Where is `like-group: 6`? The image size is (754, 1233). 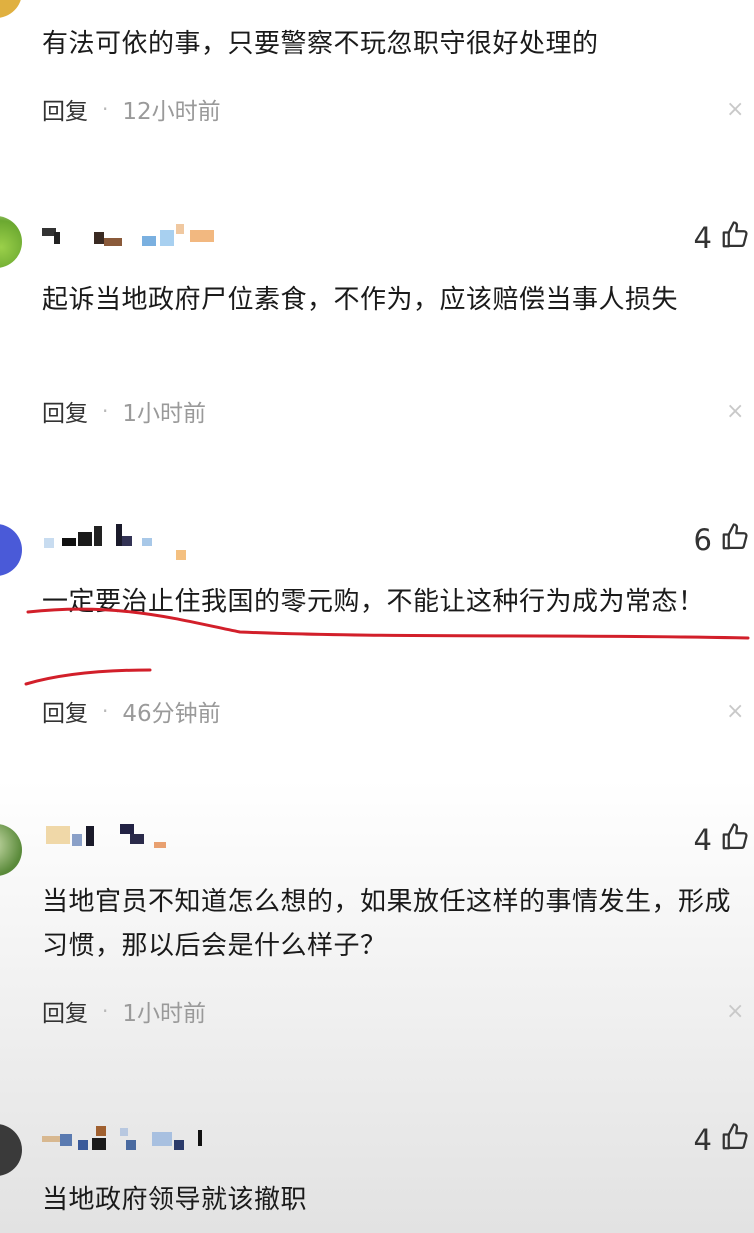 like-group: 6 is located at coordinates (722, 540).